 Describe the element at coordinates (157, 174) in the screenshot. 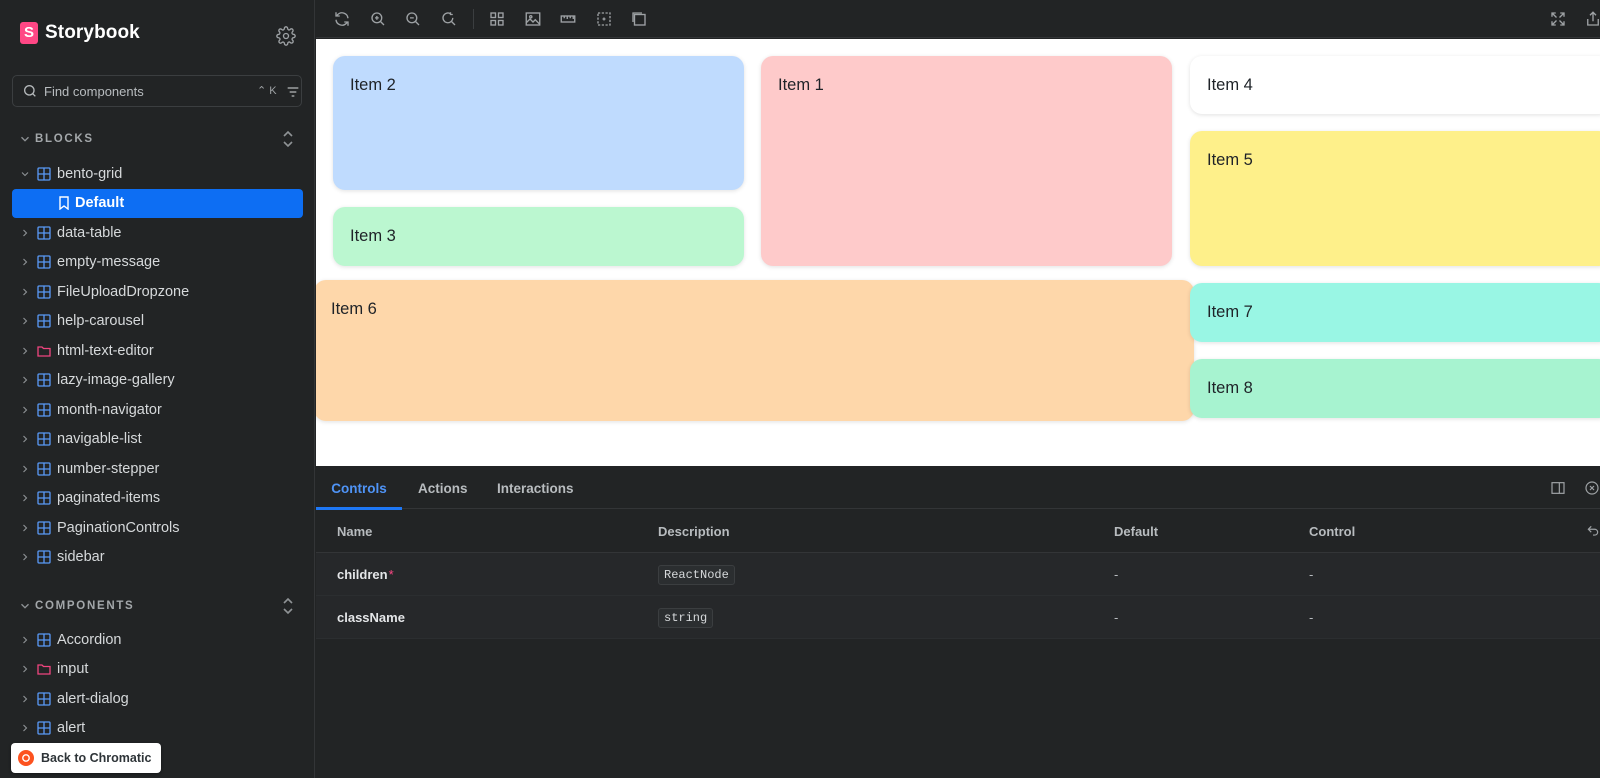

I see `tree-item-bento-grid: bento-grid` at that location.